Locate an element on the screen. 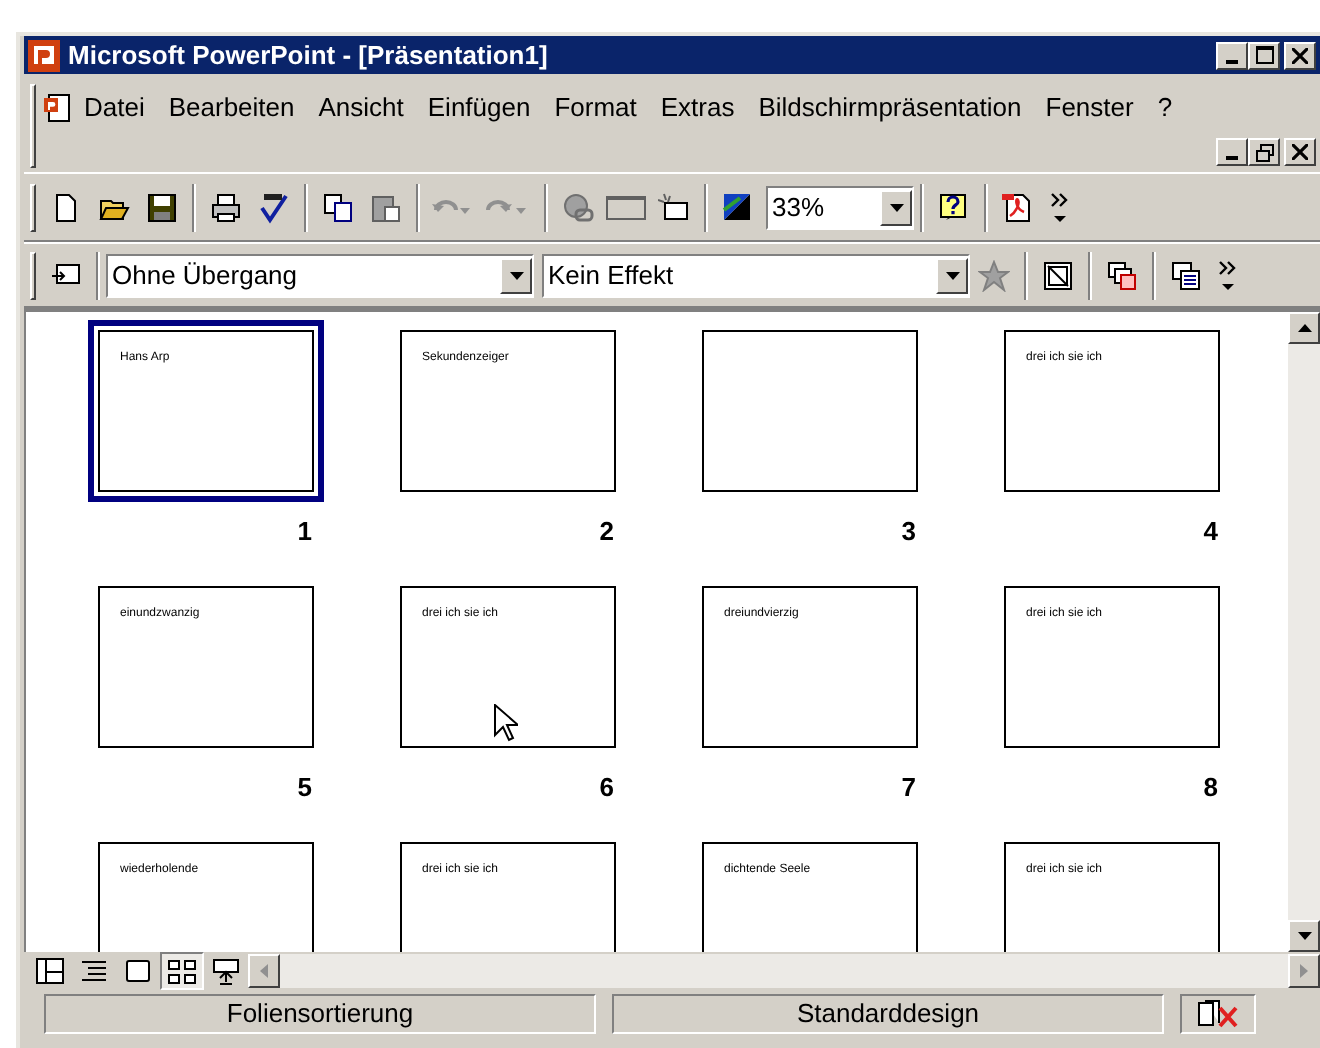  paste-icon is located at coordinates (386, 207).